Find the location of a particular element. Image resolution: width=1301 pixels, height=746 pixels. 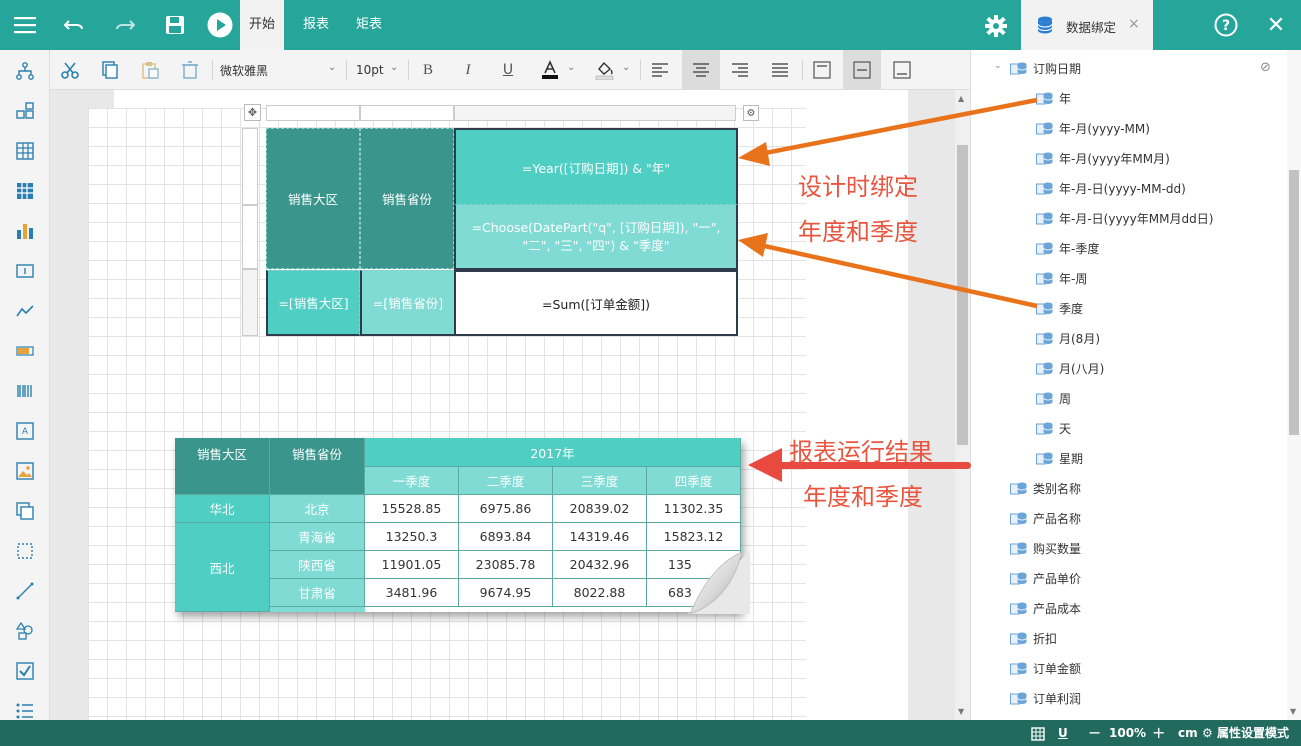

valign-top-icon is located at coordinates (822, 70).